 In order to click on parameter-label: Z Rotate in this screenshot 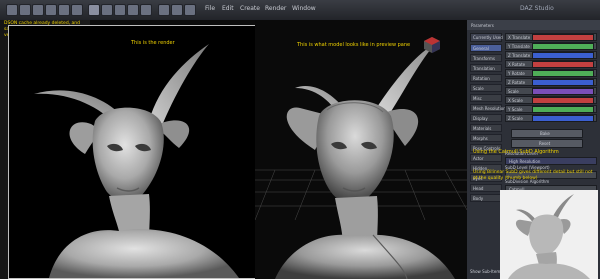, I will do `click(517, 82)`.